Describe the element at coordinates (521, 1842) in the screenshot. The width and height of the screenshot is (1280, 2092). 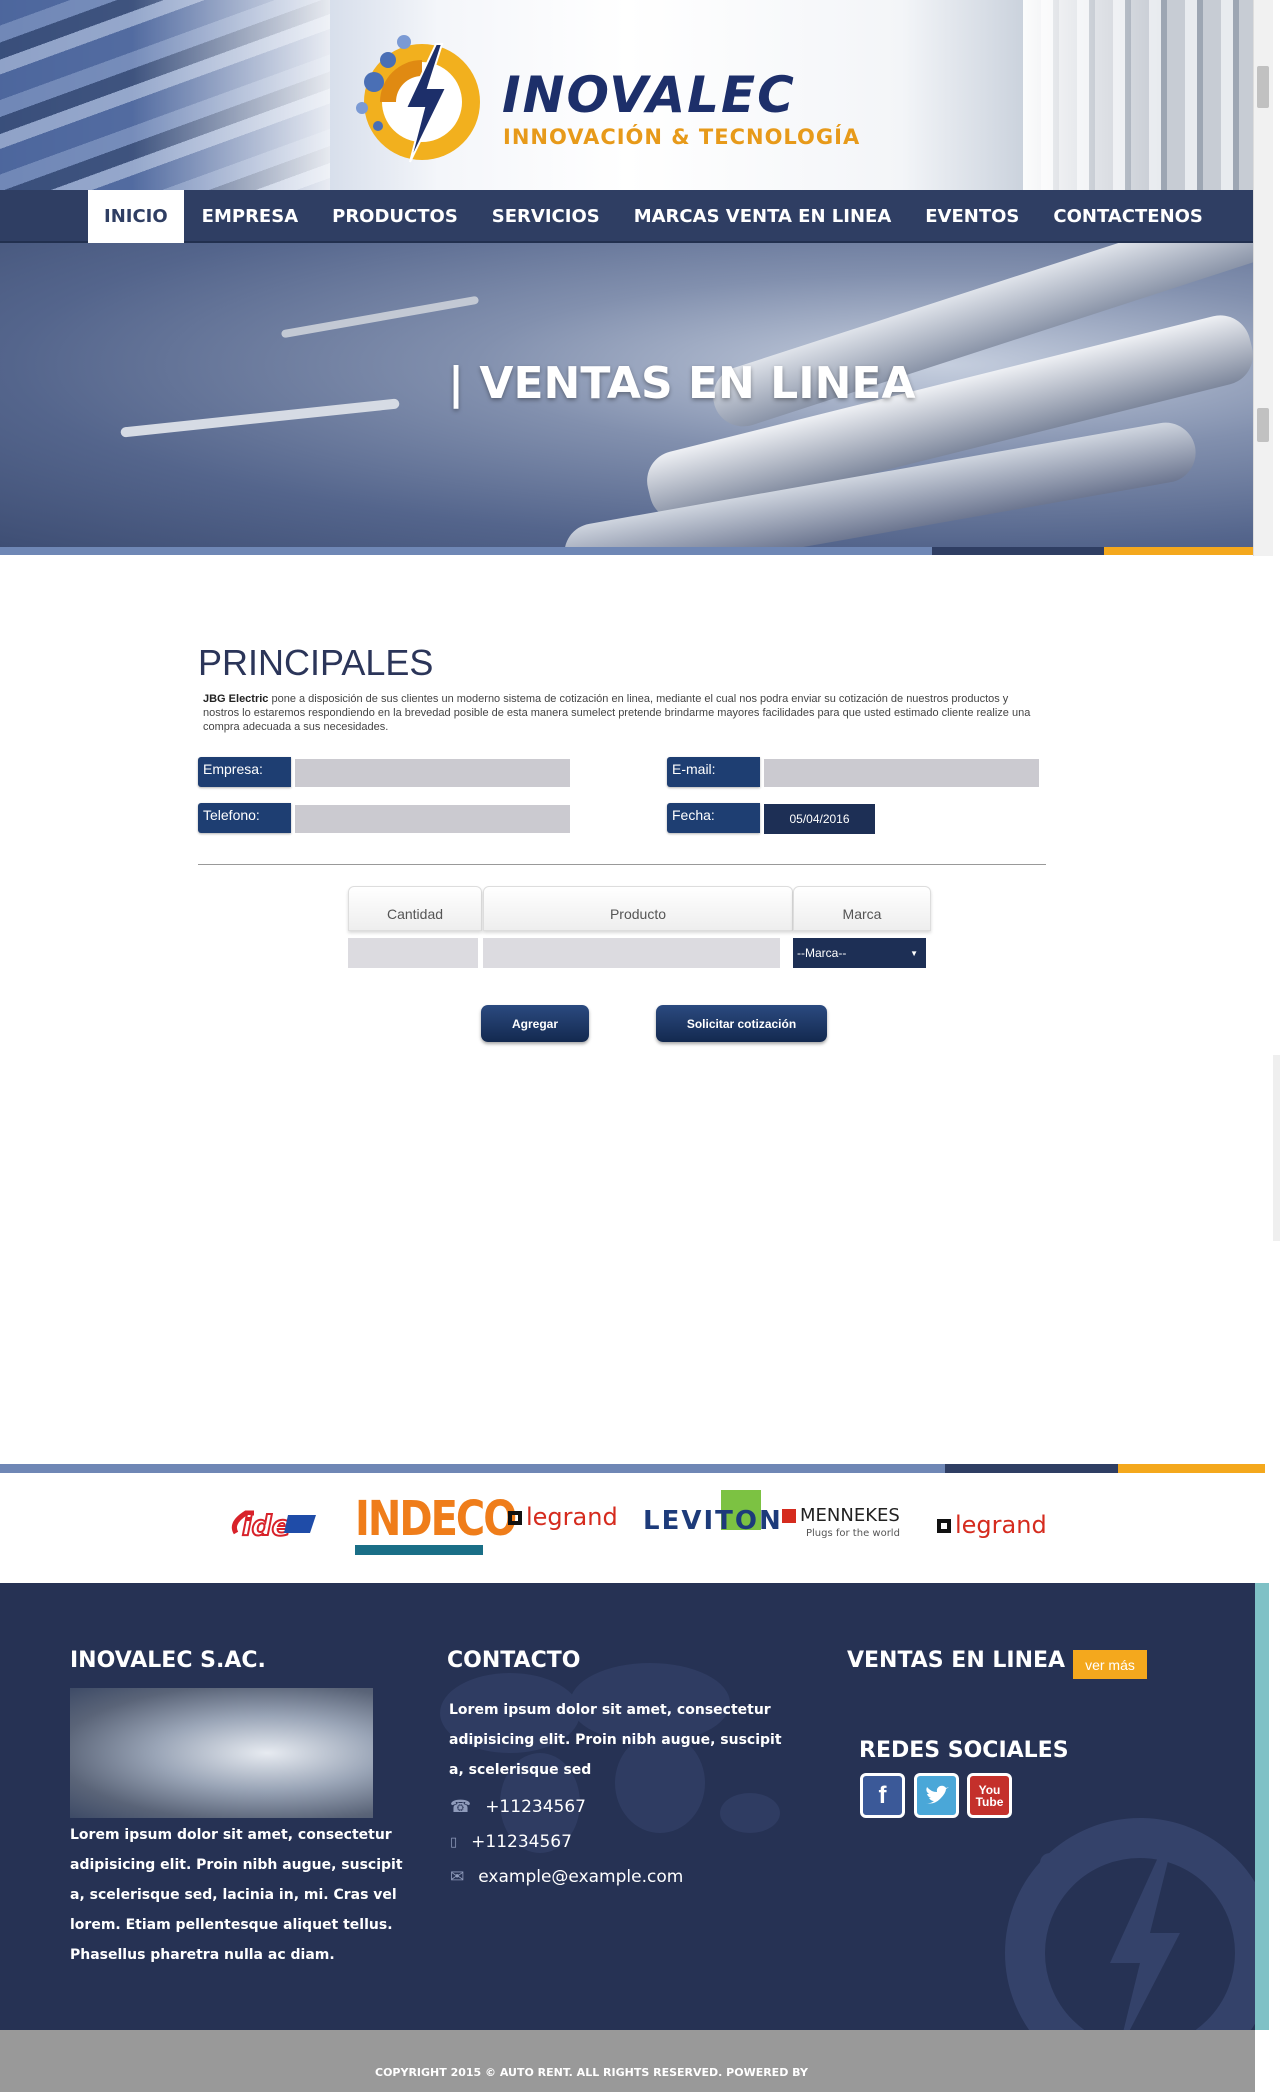
I see `footer-mobile: +11234567` at that location.